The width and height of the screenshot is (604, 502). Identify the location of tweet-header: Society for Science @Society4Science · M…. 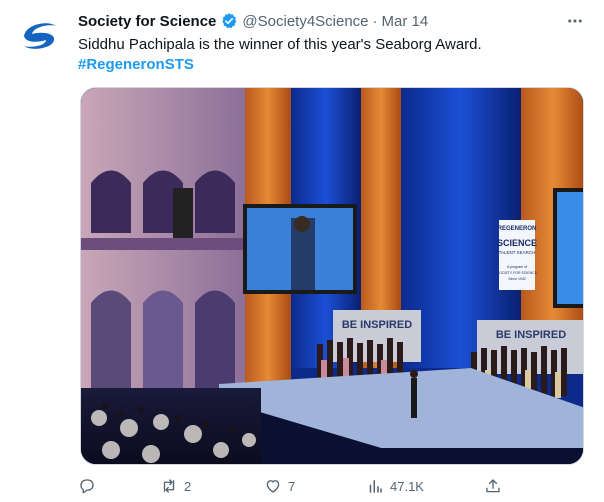
(333, 21).